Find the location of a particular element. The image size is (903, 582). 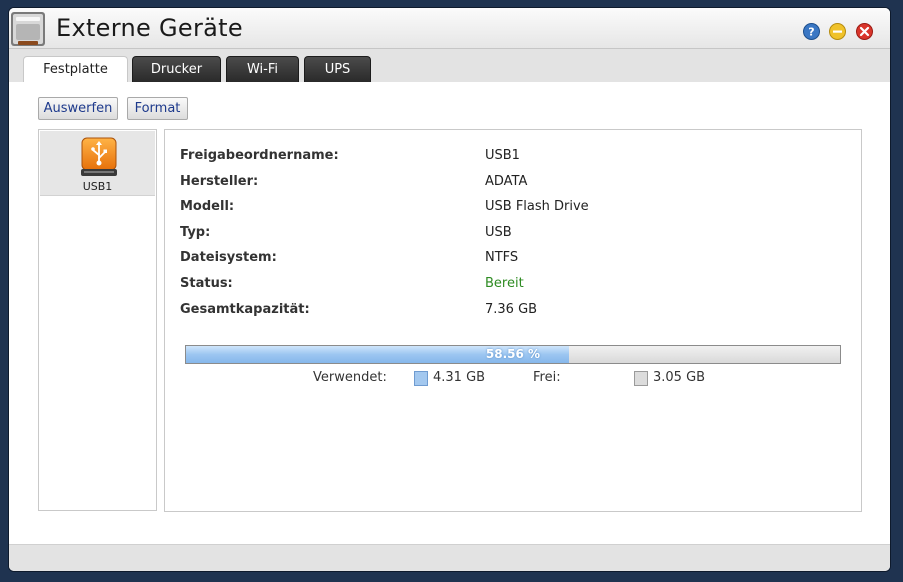

free-swatch is located at coordinates (641, 378).